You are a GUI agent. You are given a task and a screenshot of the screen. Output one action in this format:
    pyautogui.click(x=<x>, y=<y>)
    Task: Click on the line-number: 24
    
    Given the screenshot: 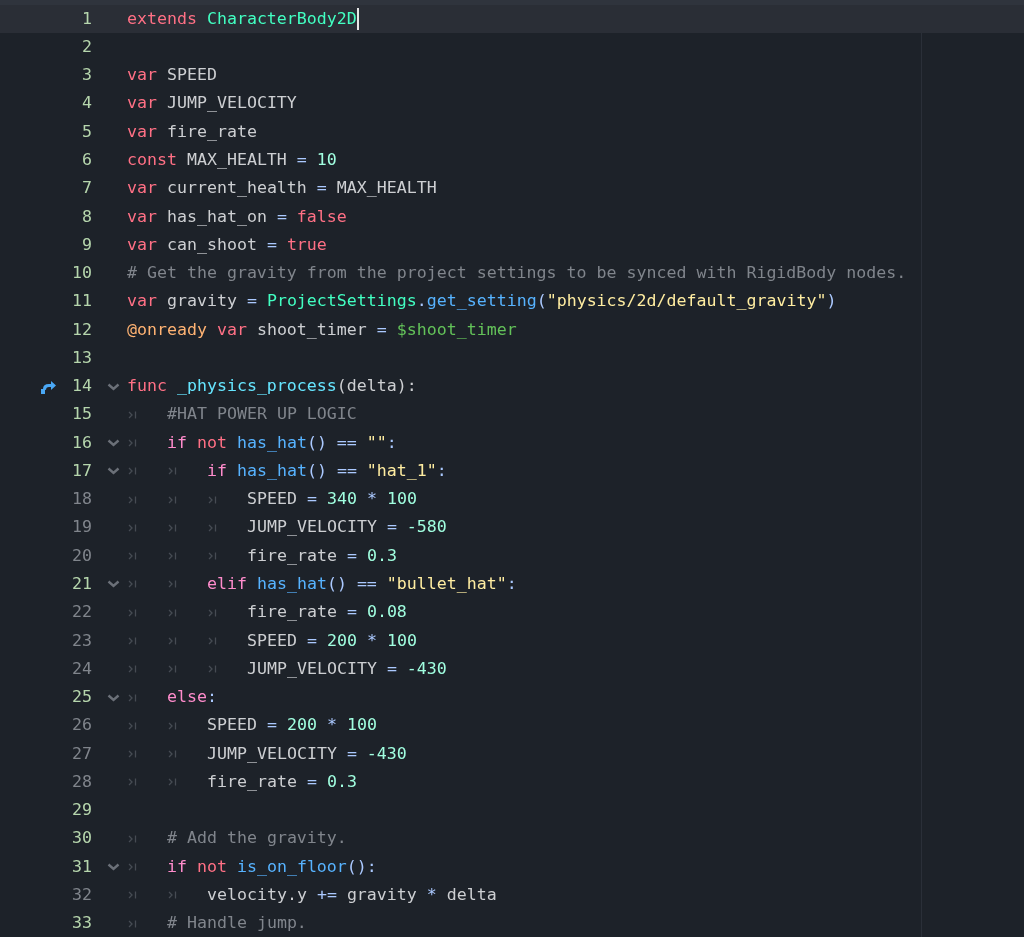 What is the action you would take?
    pyautogui.click(x=81, y=668)
    